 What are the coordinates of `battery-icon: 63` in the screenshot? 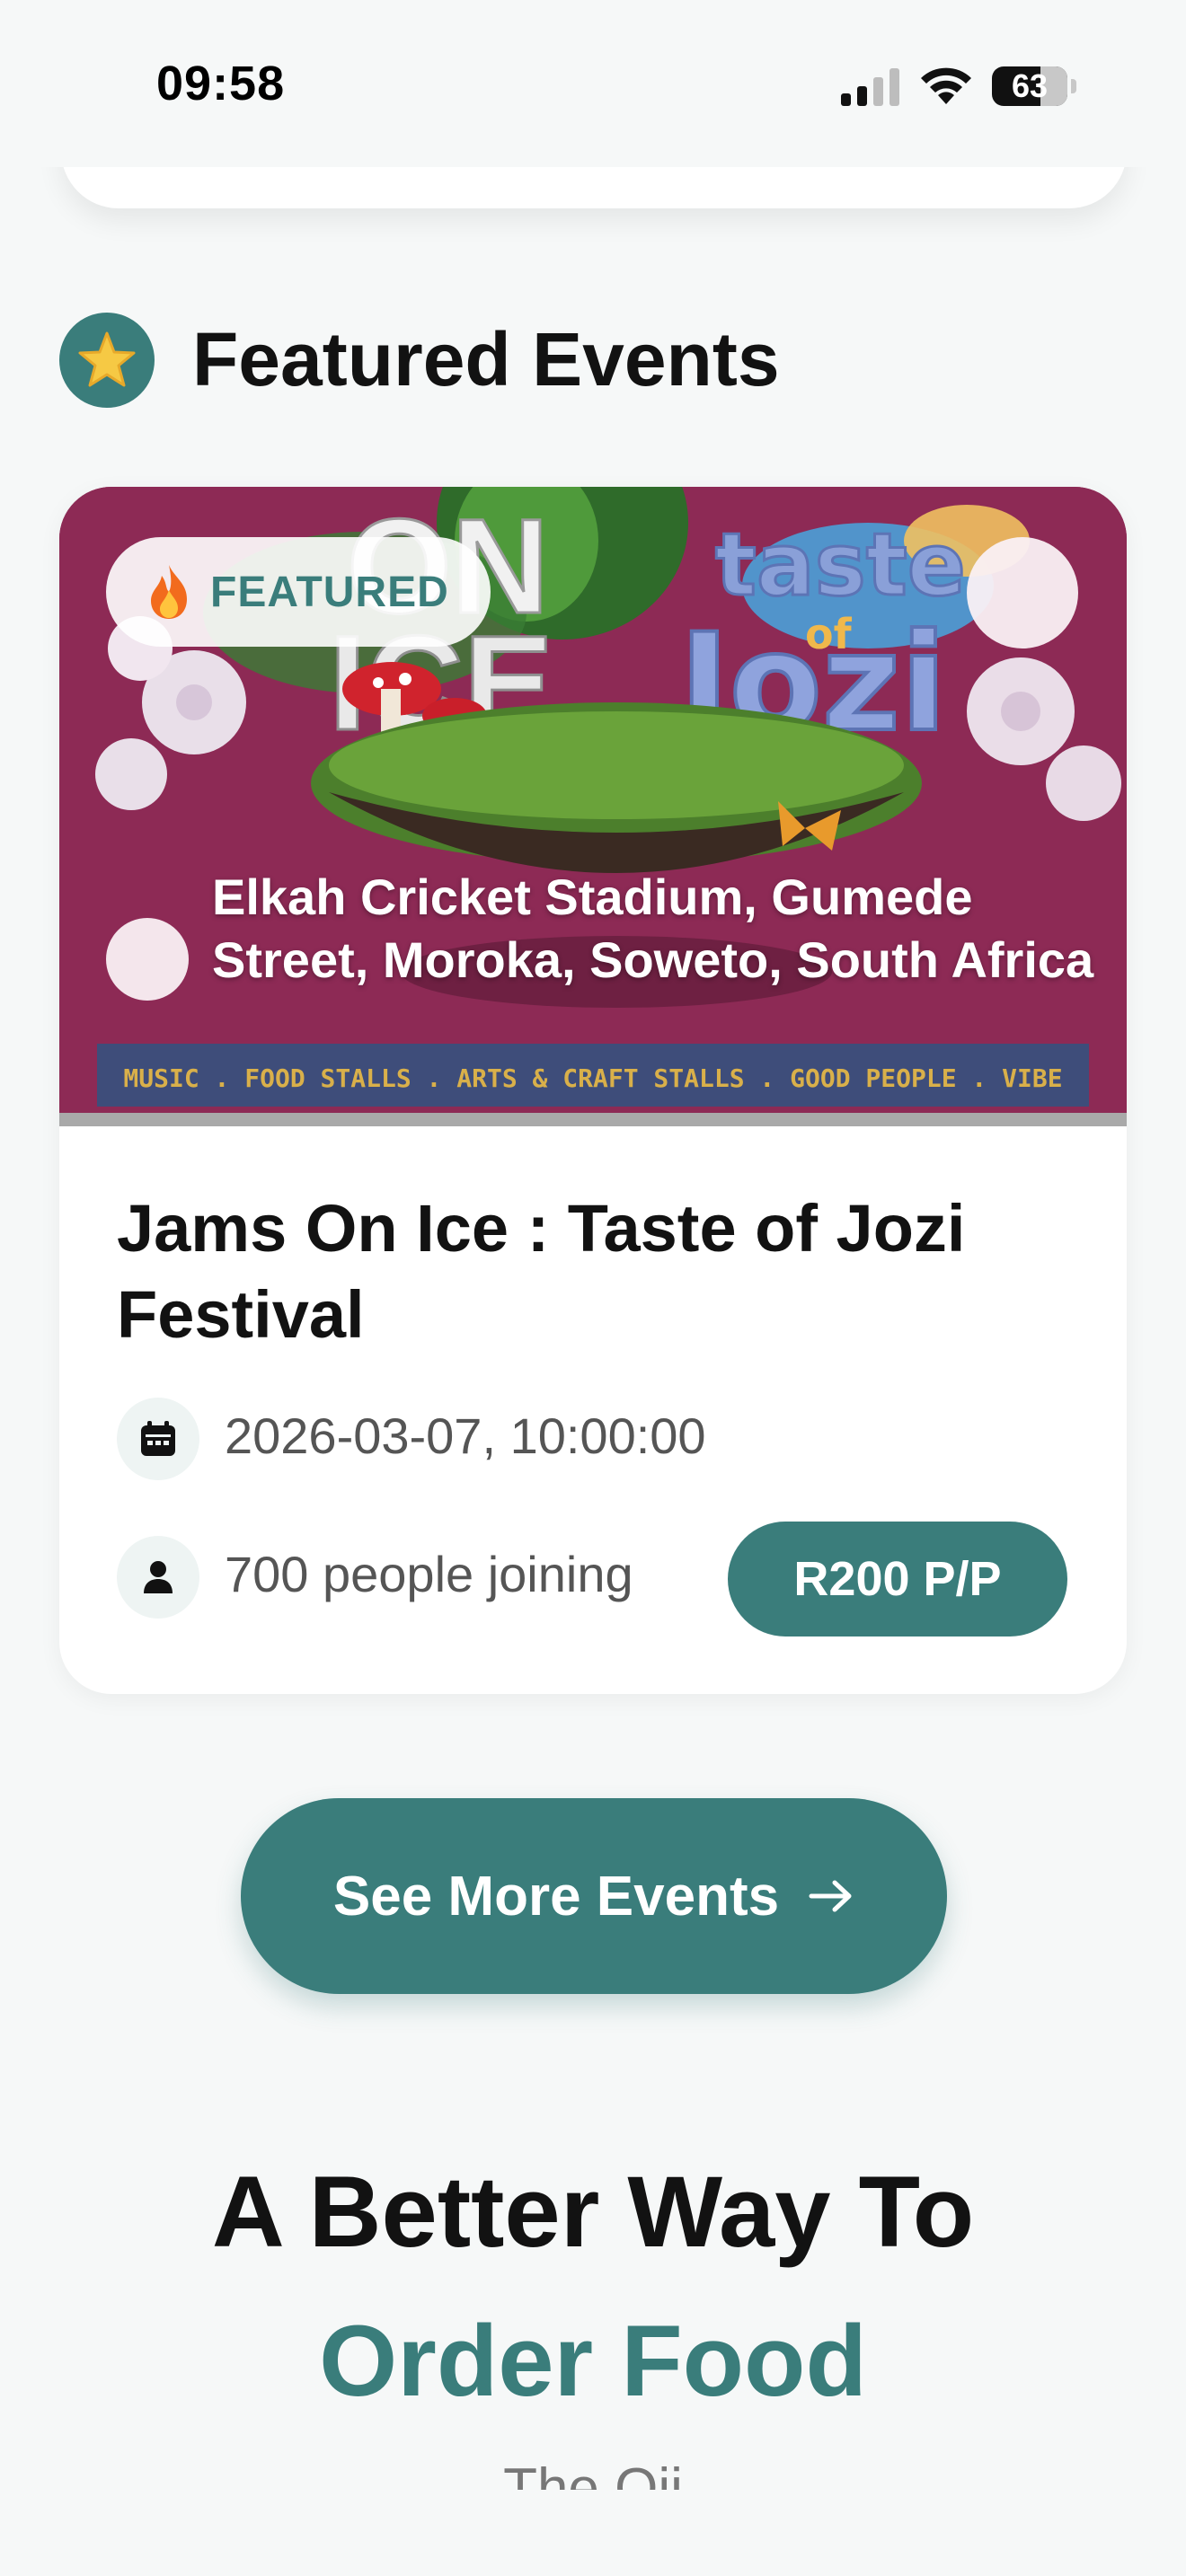 It's located at (1029, 86).